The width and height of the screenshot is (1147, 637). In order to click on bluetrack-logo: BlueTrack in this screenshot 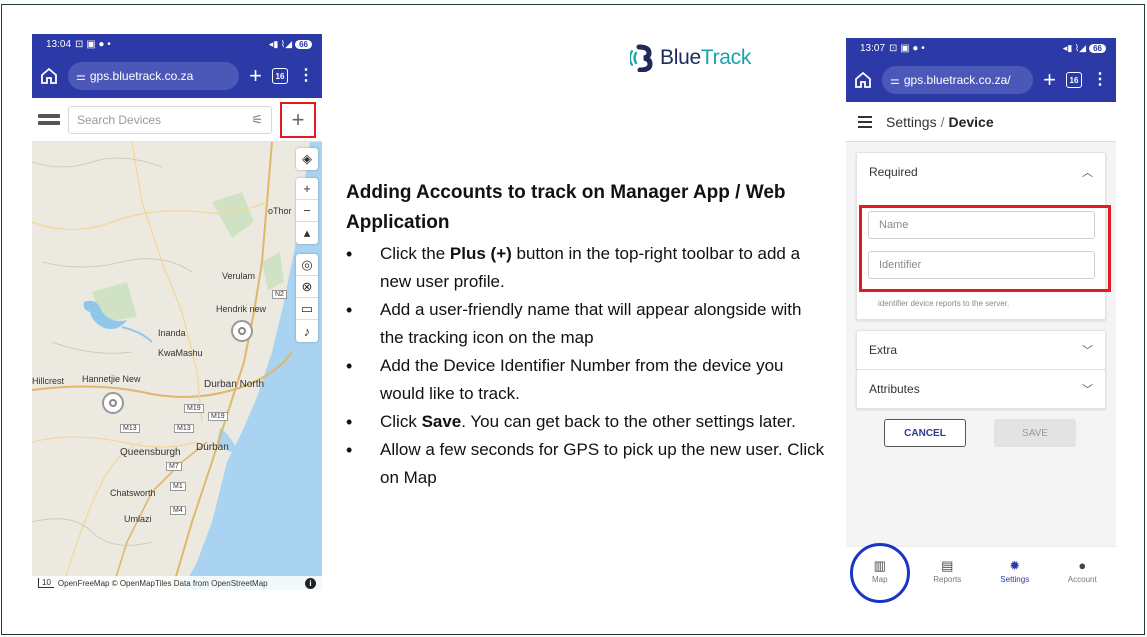, I will do `click(690, 58)`.